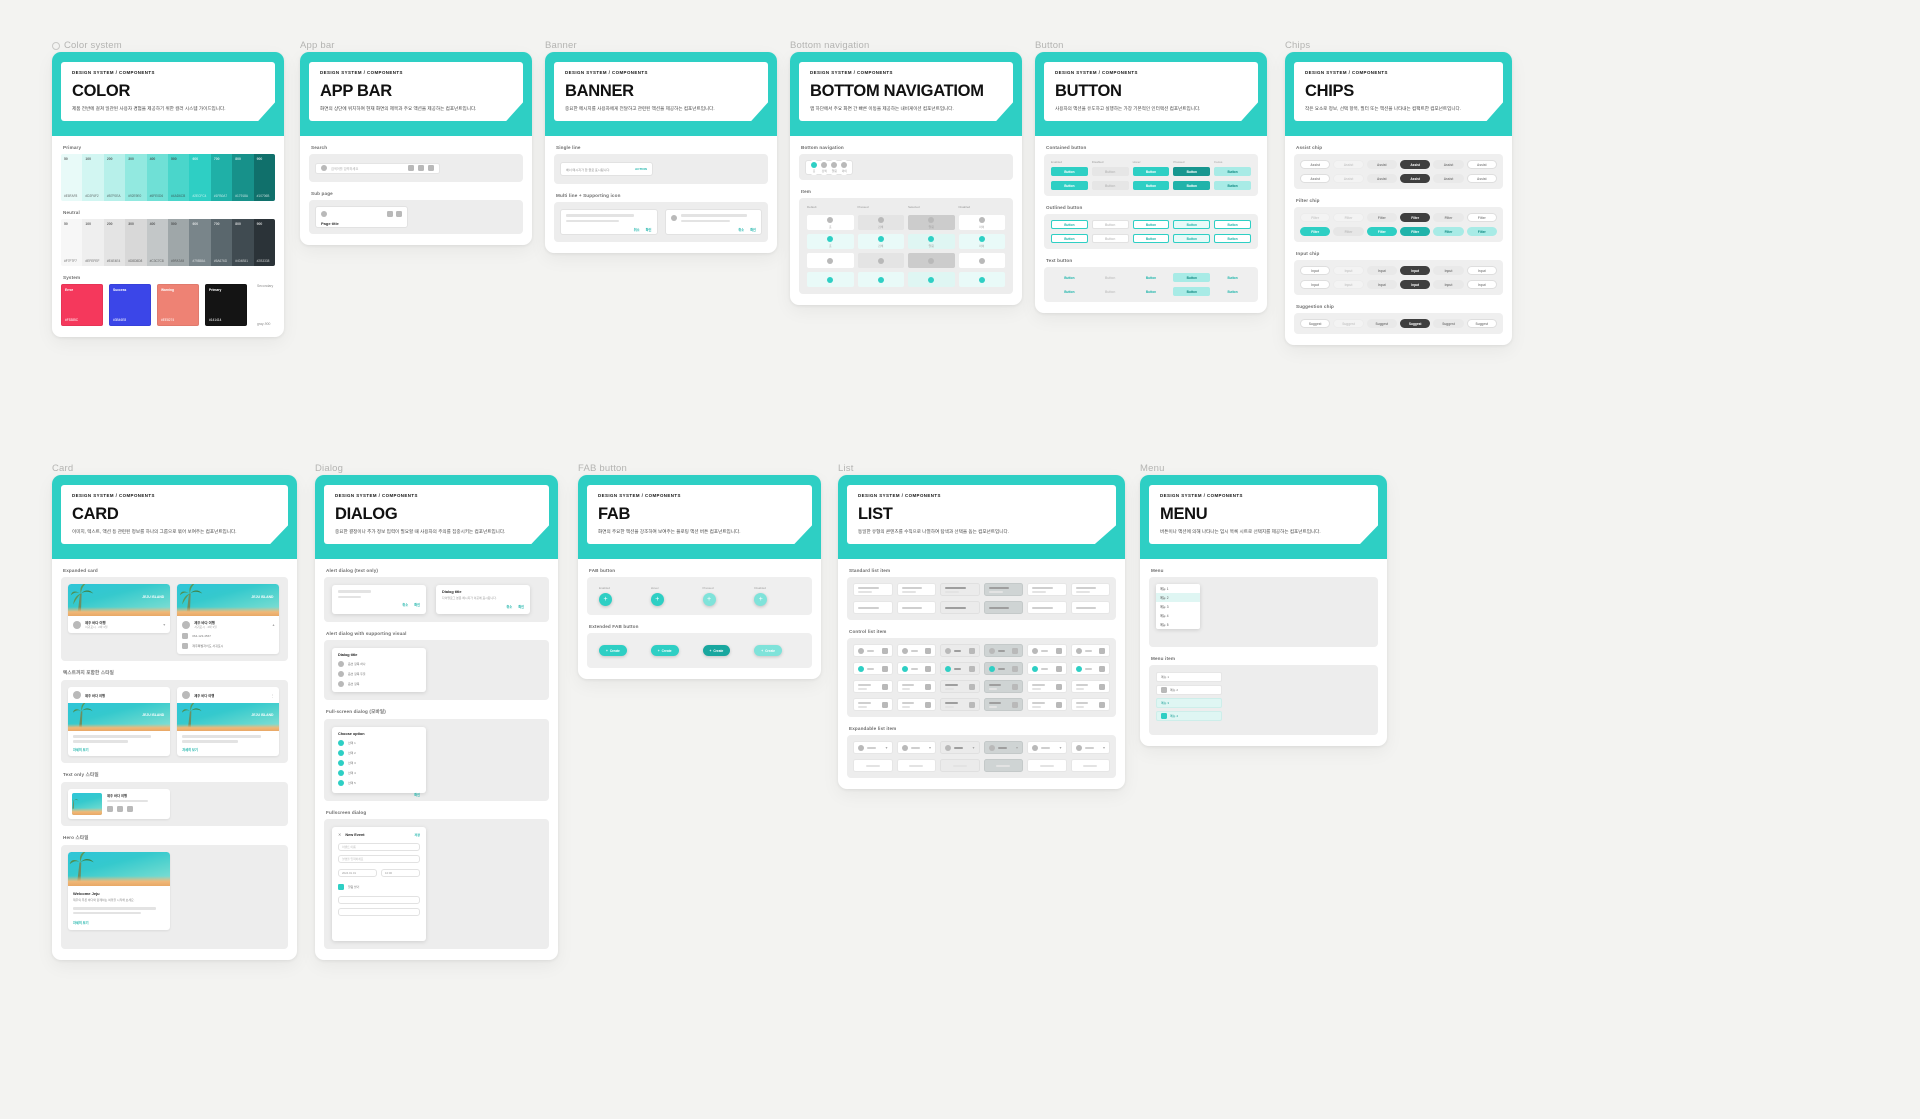 The height and width of the screenshot is (1119, 1920). I want to click on color-swatch: 50 #F7F7F7, so click(72, 243).